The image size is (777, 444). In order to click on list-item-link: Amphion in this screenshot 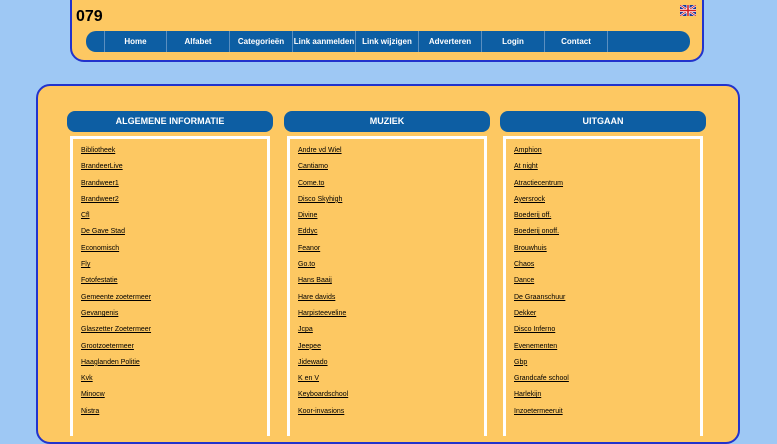, I will do `click(607, 154)`.